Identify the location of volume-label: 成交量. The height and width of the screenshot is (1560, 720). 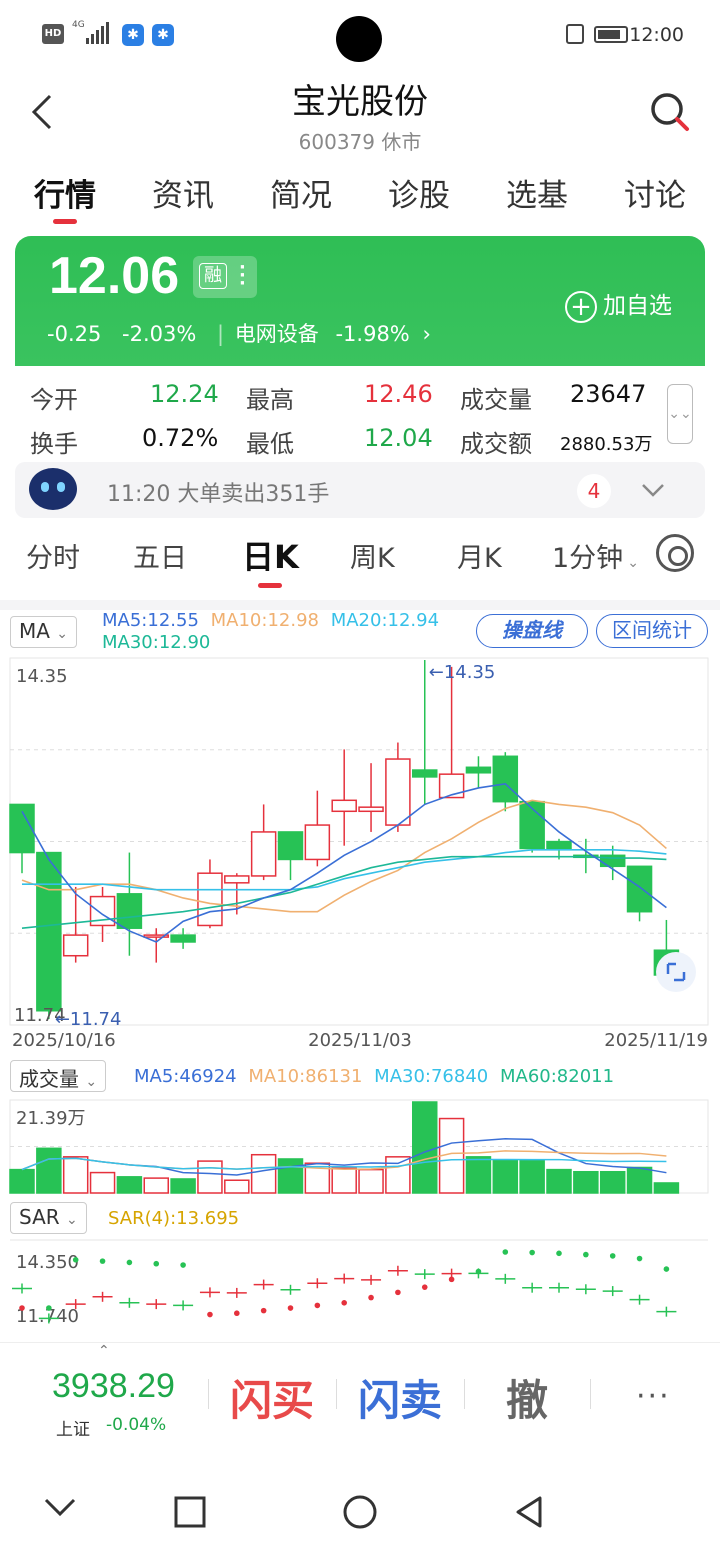
(496, 400).